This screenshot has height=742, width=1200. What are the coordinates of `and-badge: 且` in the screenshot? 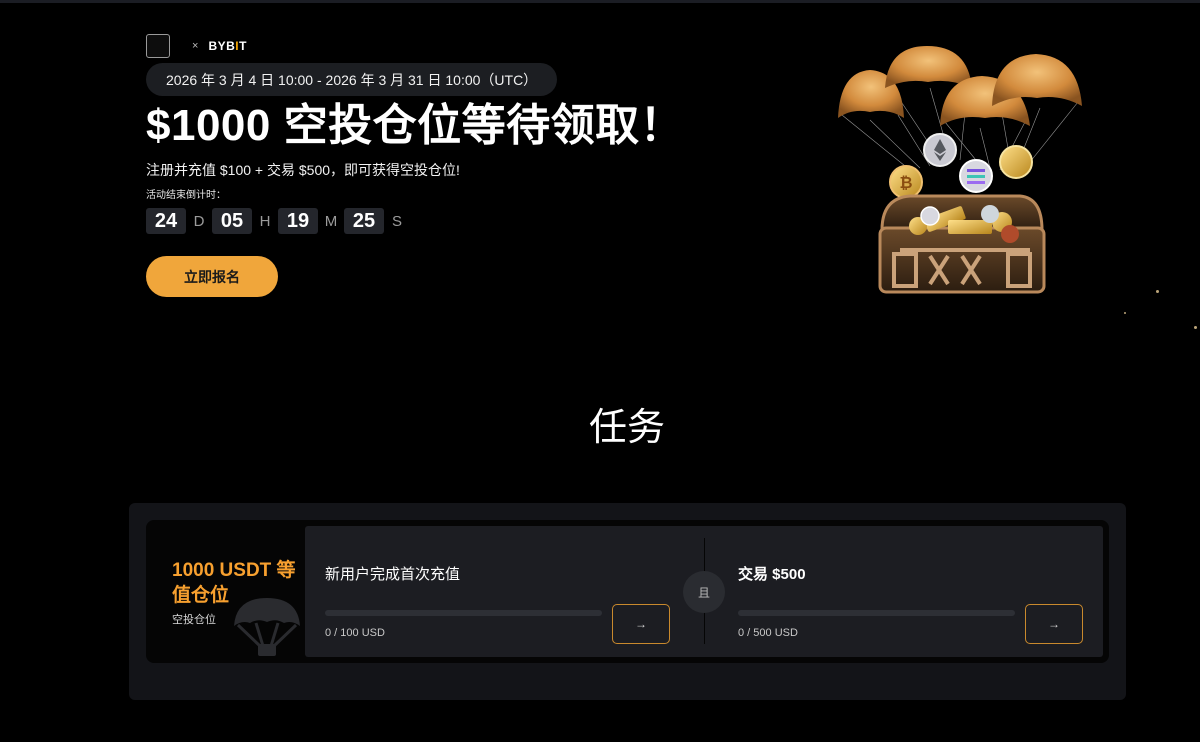 It's located at (704, 592).